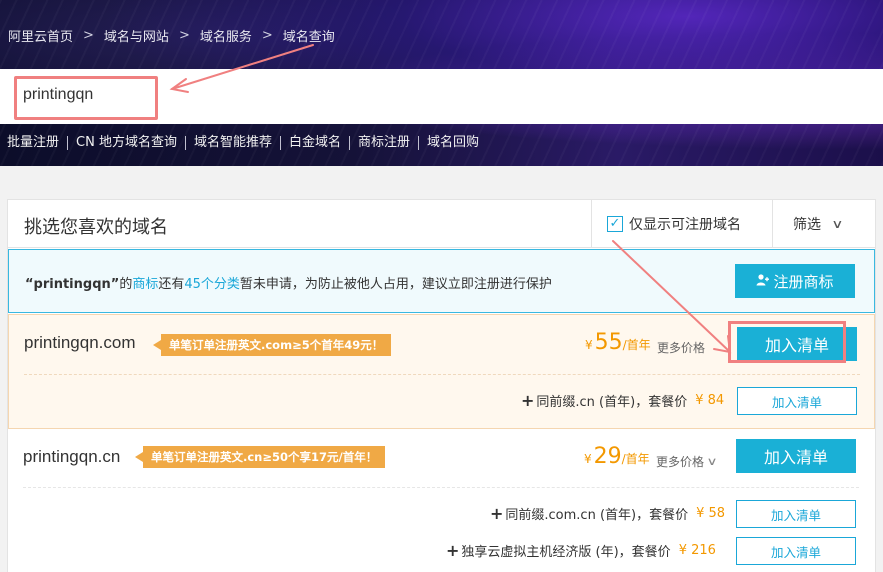 This screenshot has width=883, height=572. Describe the element at coordinates (126, 143) in the screenshot. I see `quicklink-cn-local: CN 地方域名查询` at that location.